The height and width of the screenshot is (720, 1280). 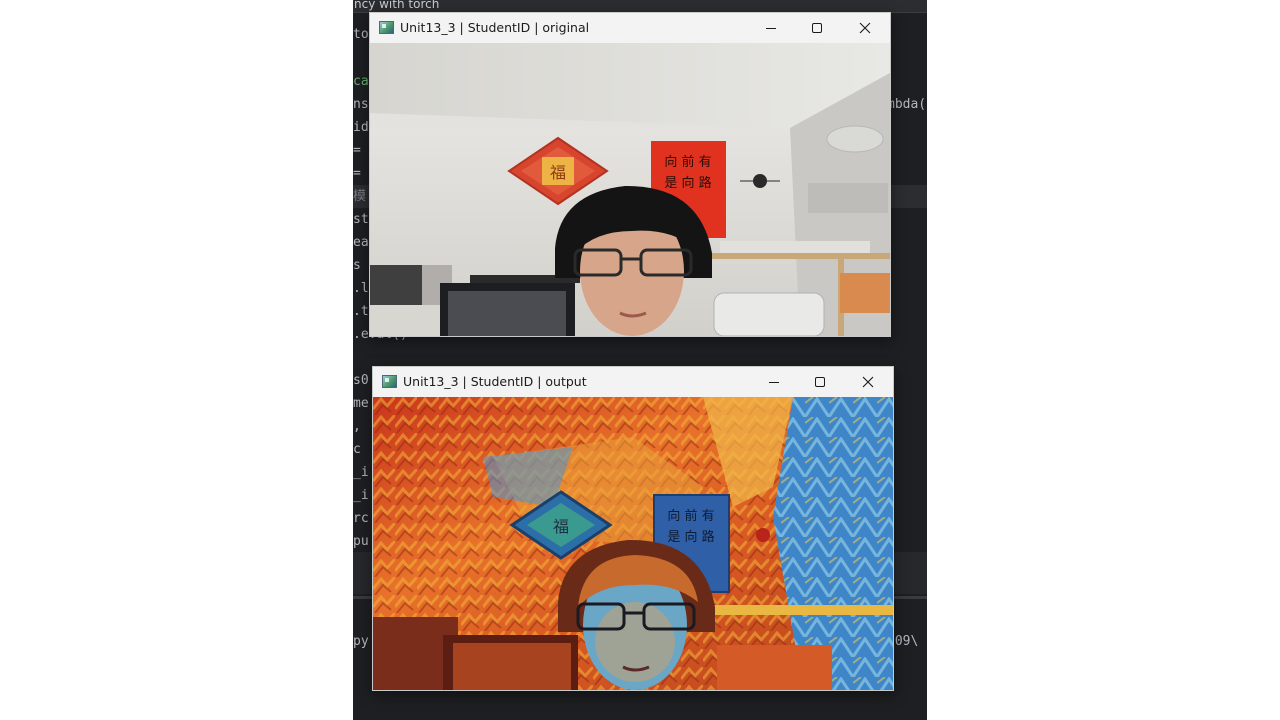 I want to click on code-line: ns, so click(x=361, y=104).